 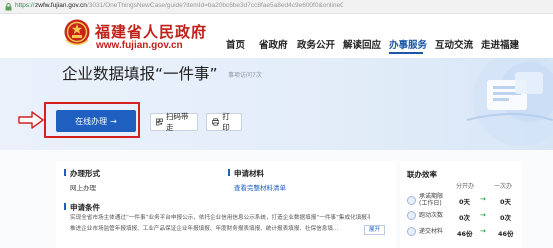 I want to click on trips-once-value: 0次, so click(x=506, y=218).